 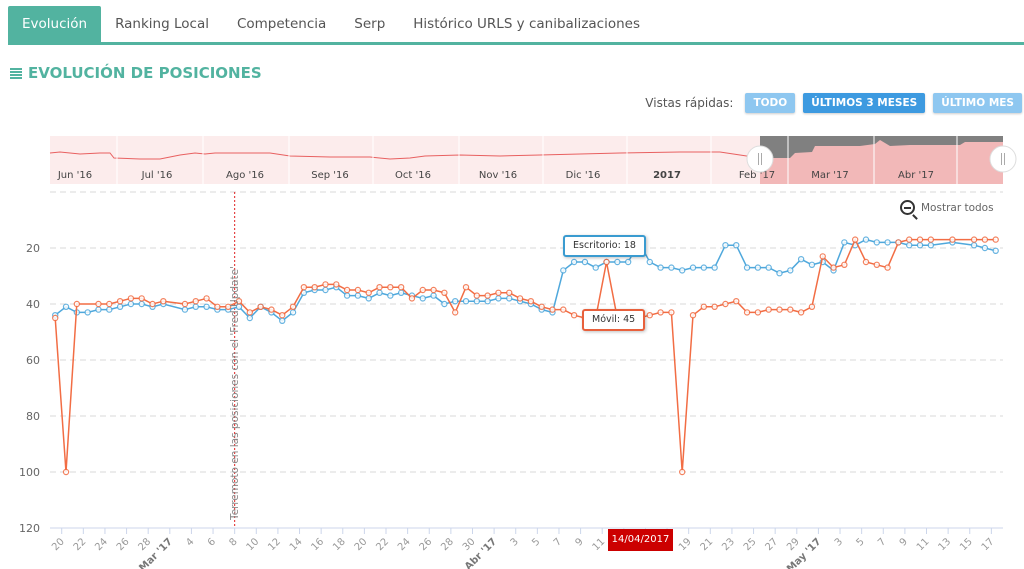 What do you see at coordinates (667, 175) in the screenshot?
I see `navigator-label: 2017` at bounding box center [667, 175].